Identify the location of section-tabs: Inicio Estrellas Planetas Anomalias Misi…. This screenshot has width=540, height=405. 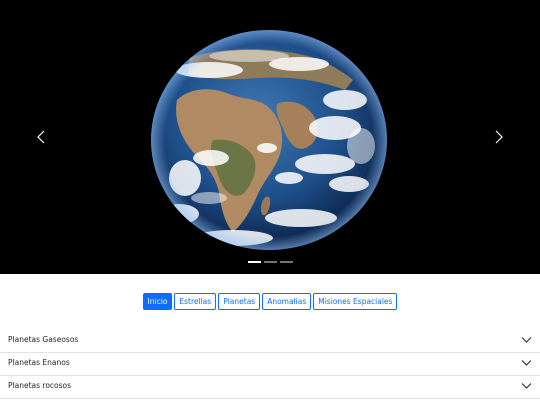
(270, 301).